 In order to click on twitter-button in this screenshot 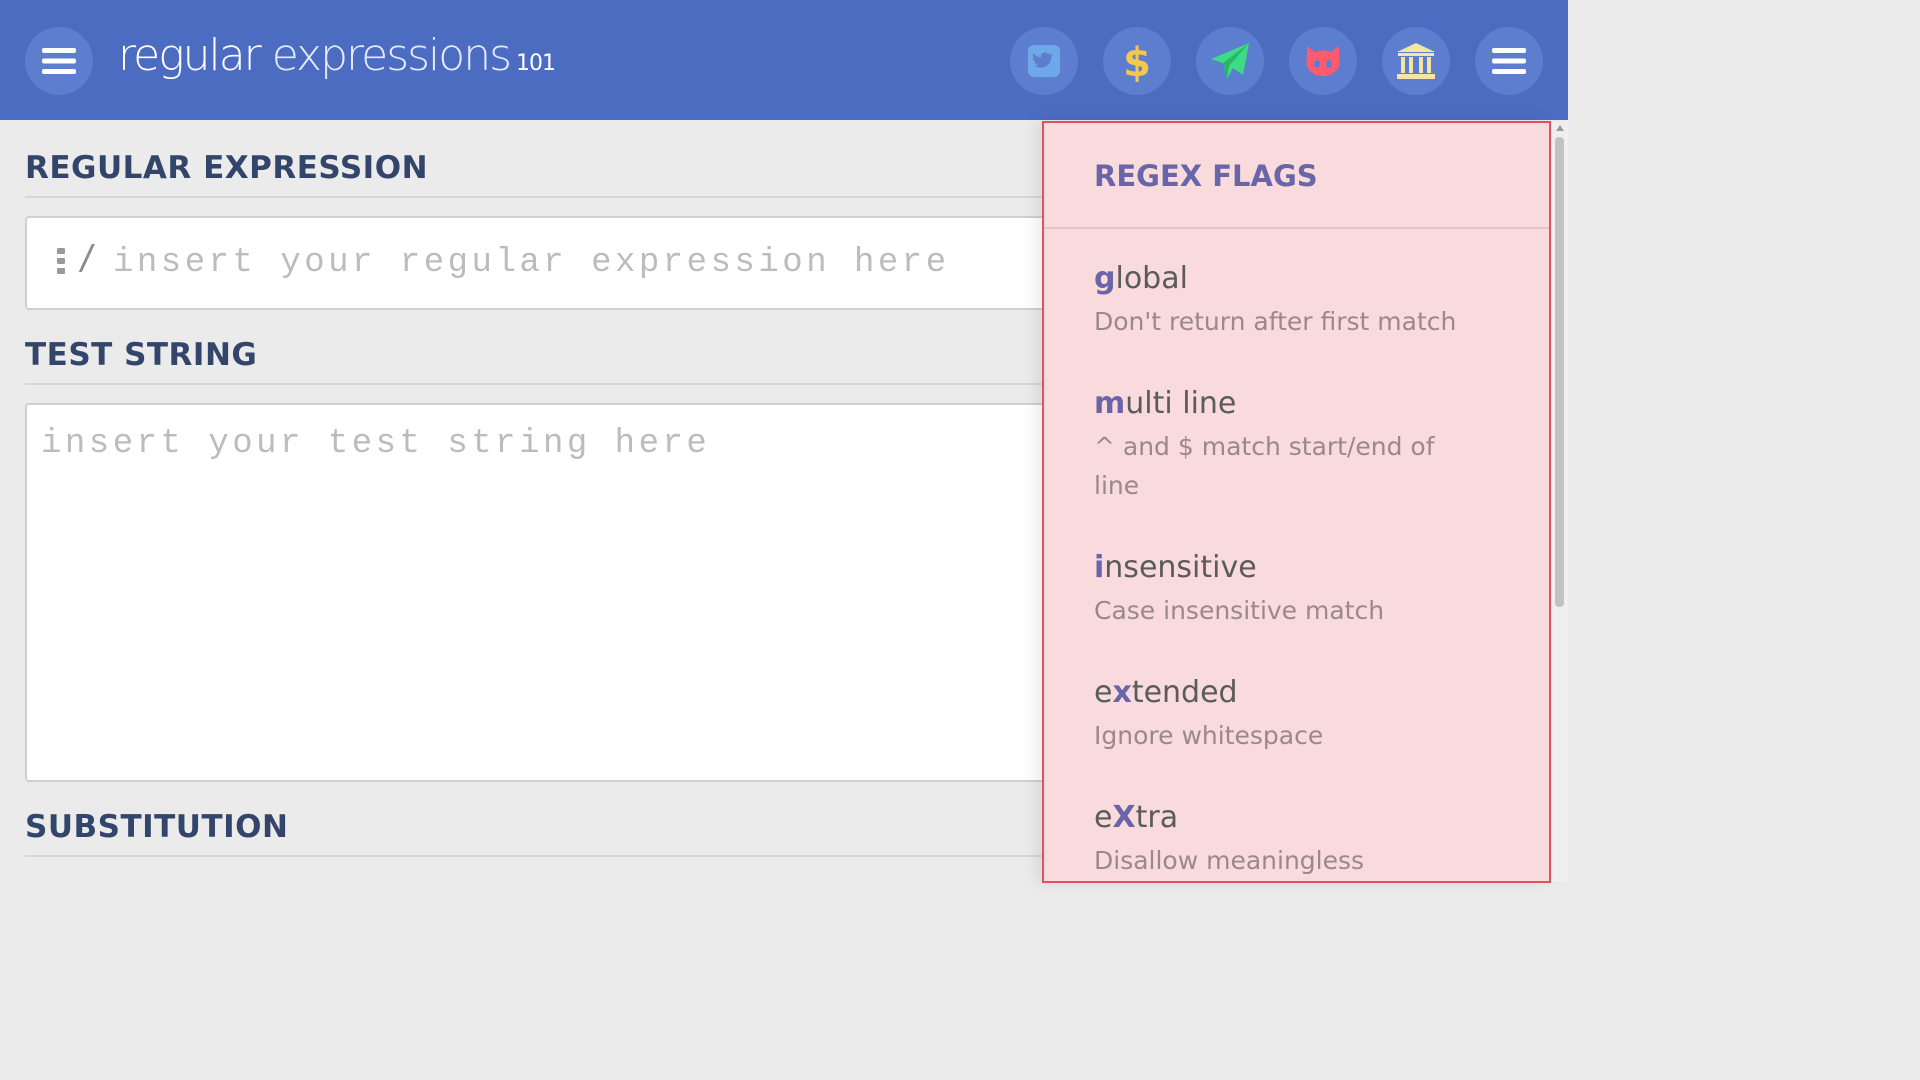, I will do `click(1044, 61)`.